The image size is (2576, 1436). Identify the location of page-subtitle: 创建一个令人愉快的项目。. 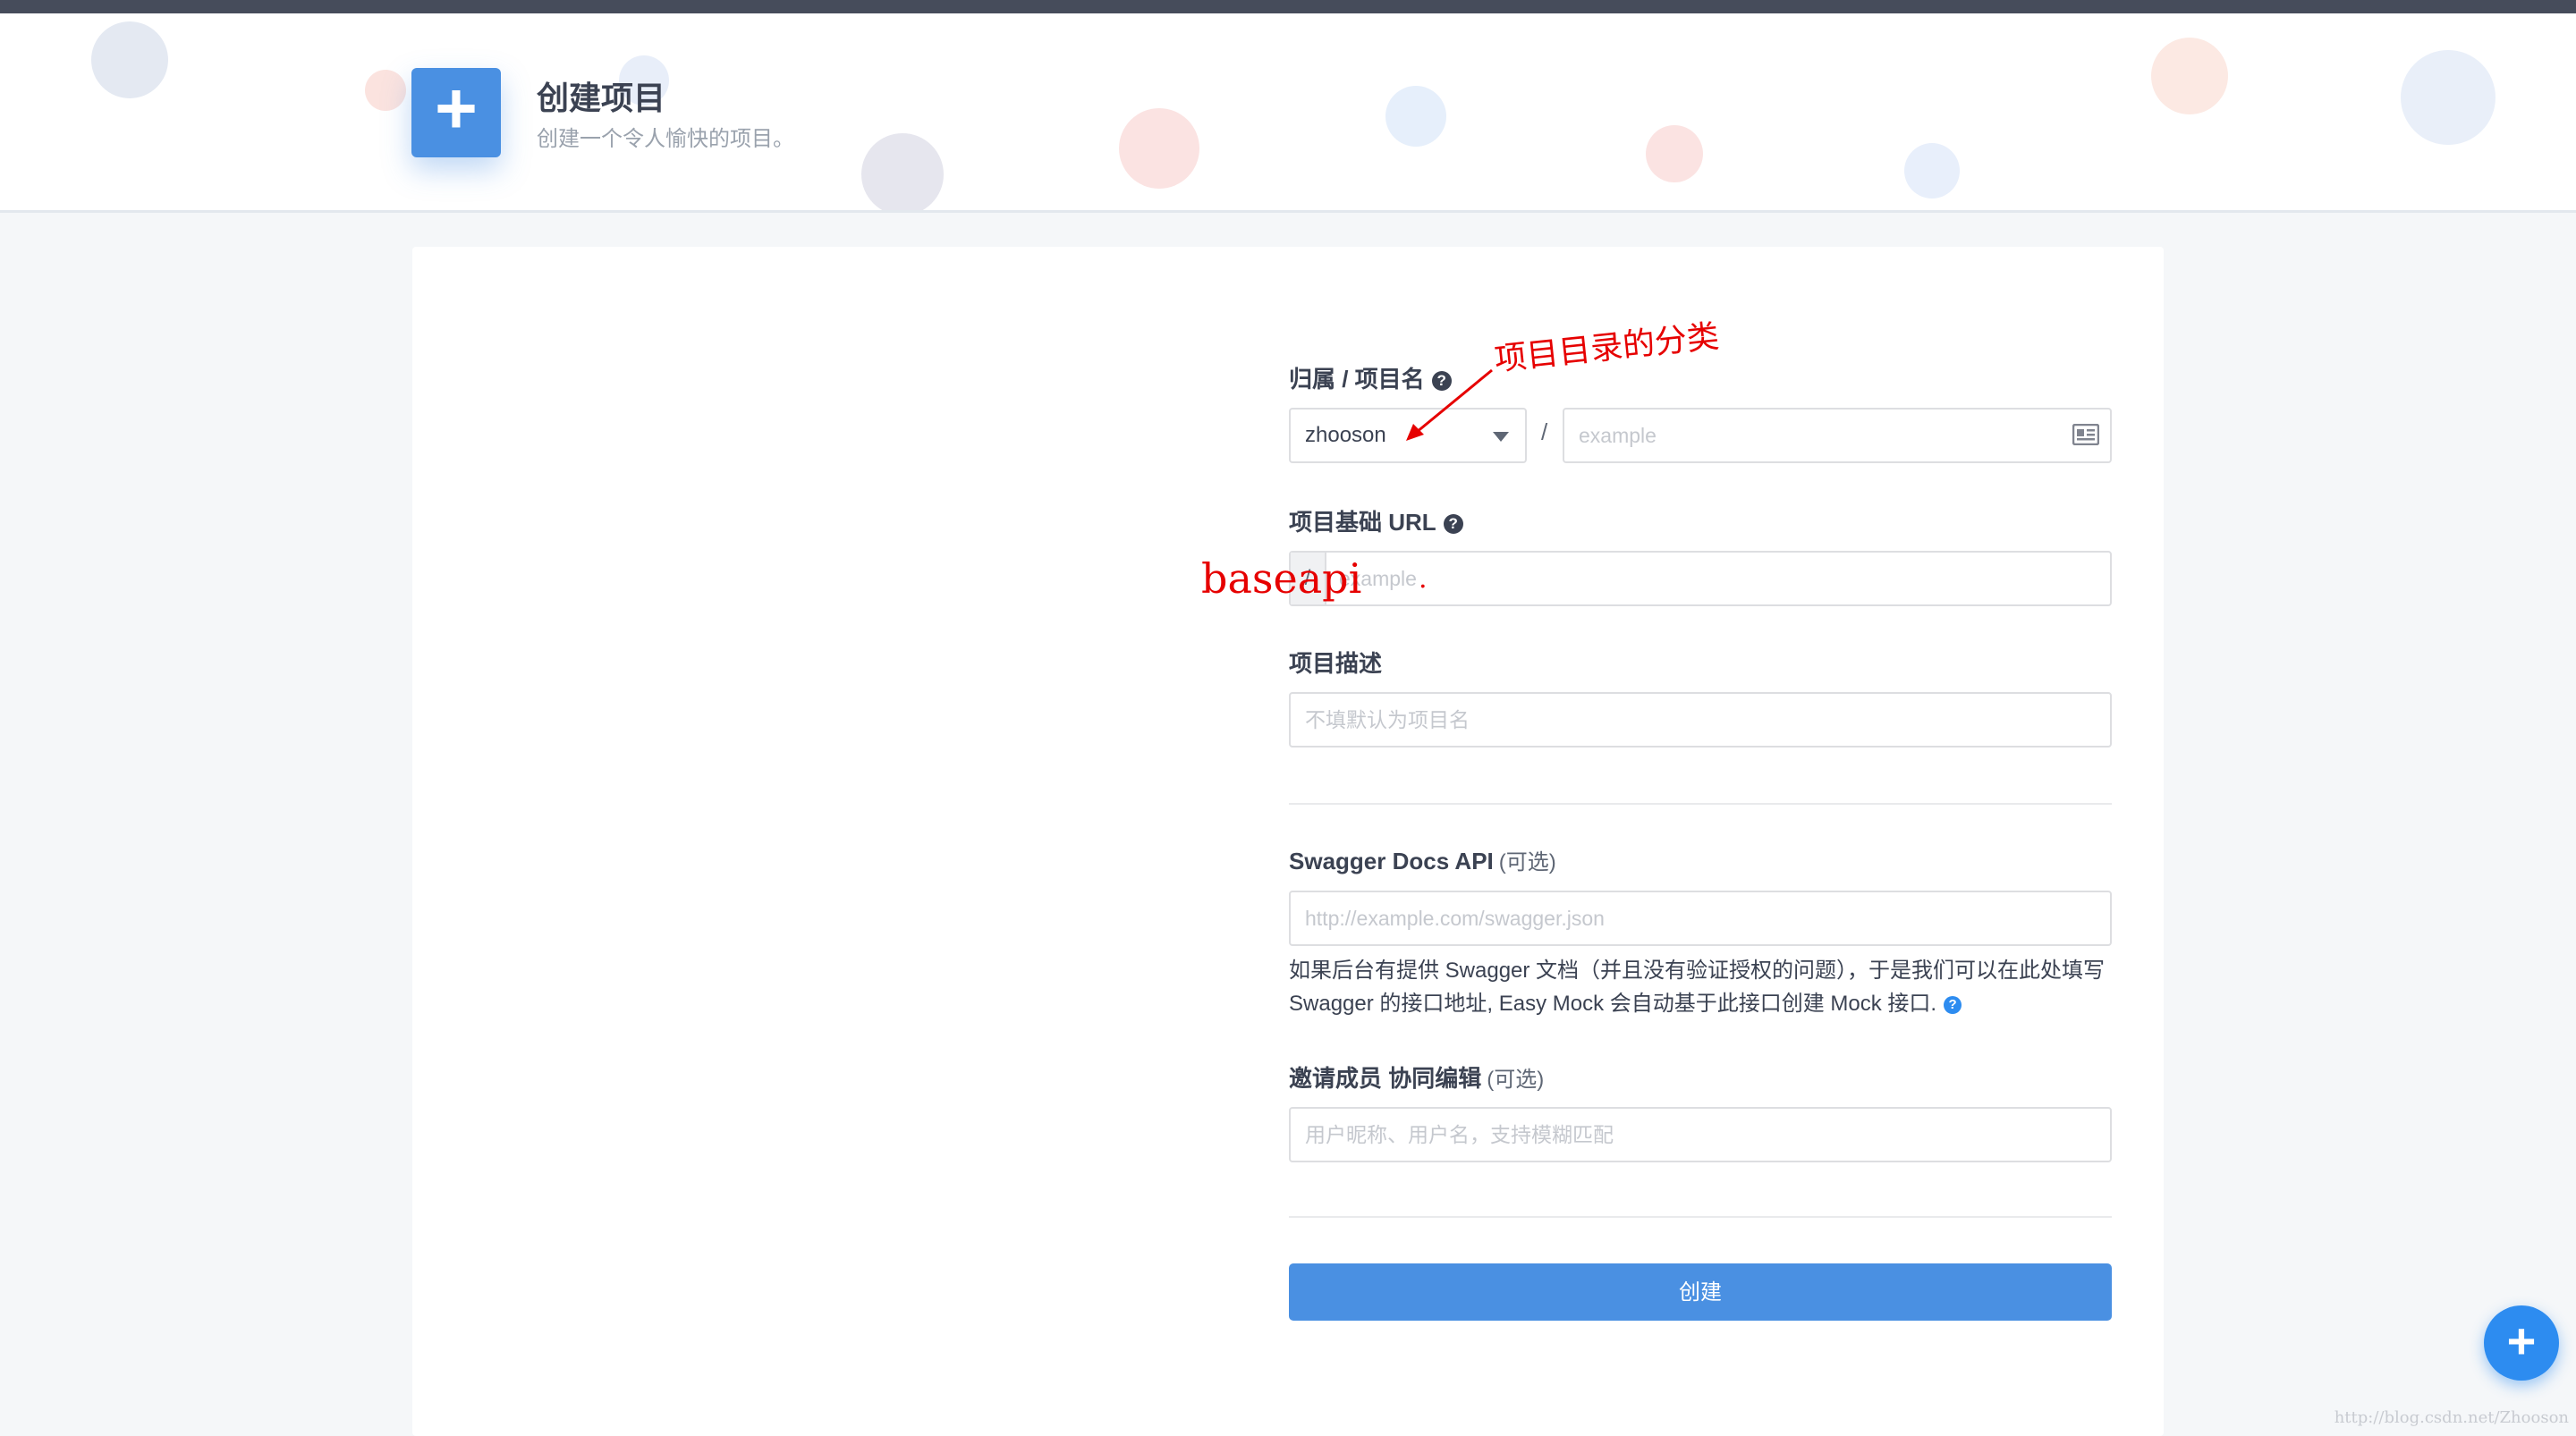
(665, 139).